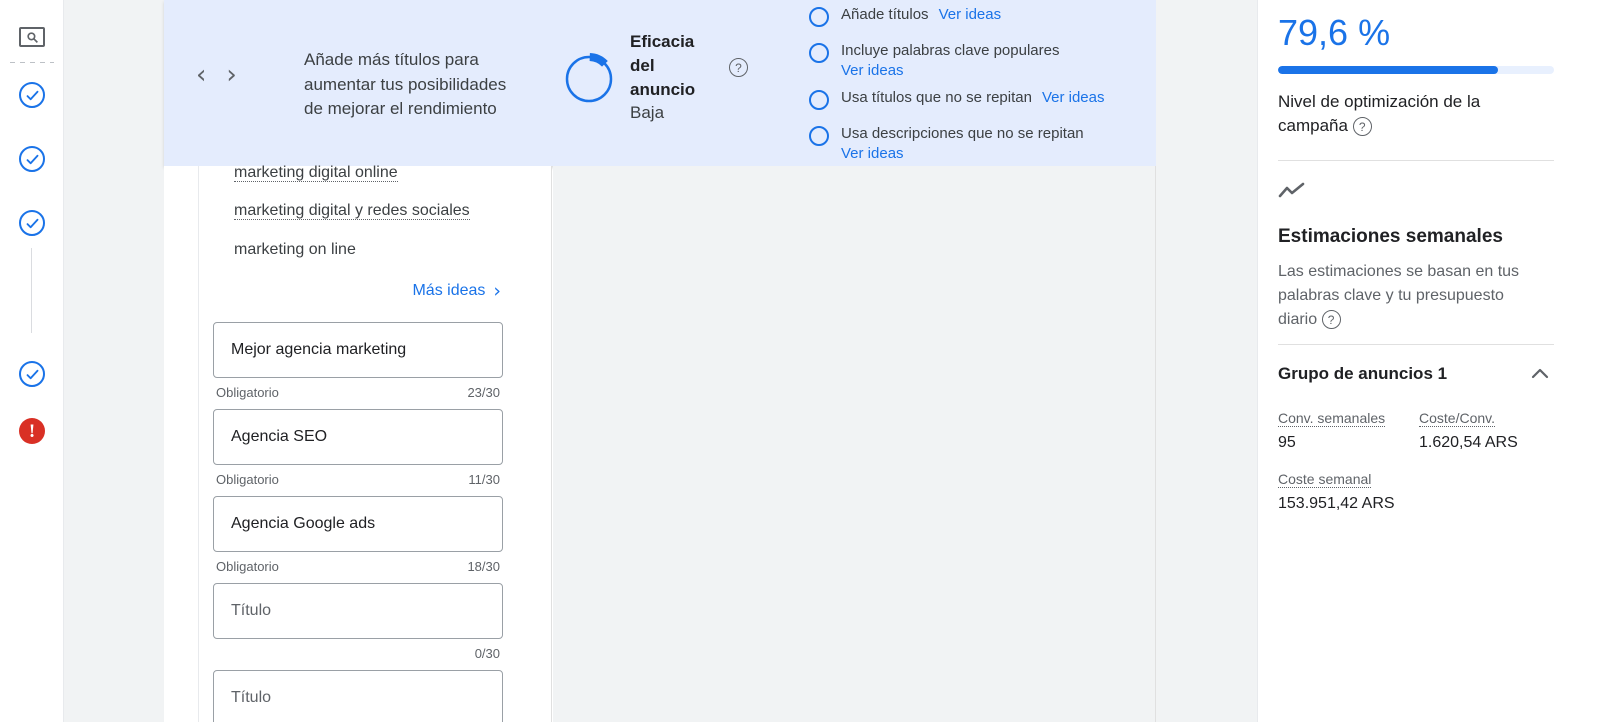 The width and height of the screenshot is (1600, 722). What do you see at coordinates (1334, 32) in the screenshot?
I see `optimization-percent: 79,6 %` at bounding box center [1334, 32].